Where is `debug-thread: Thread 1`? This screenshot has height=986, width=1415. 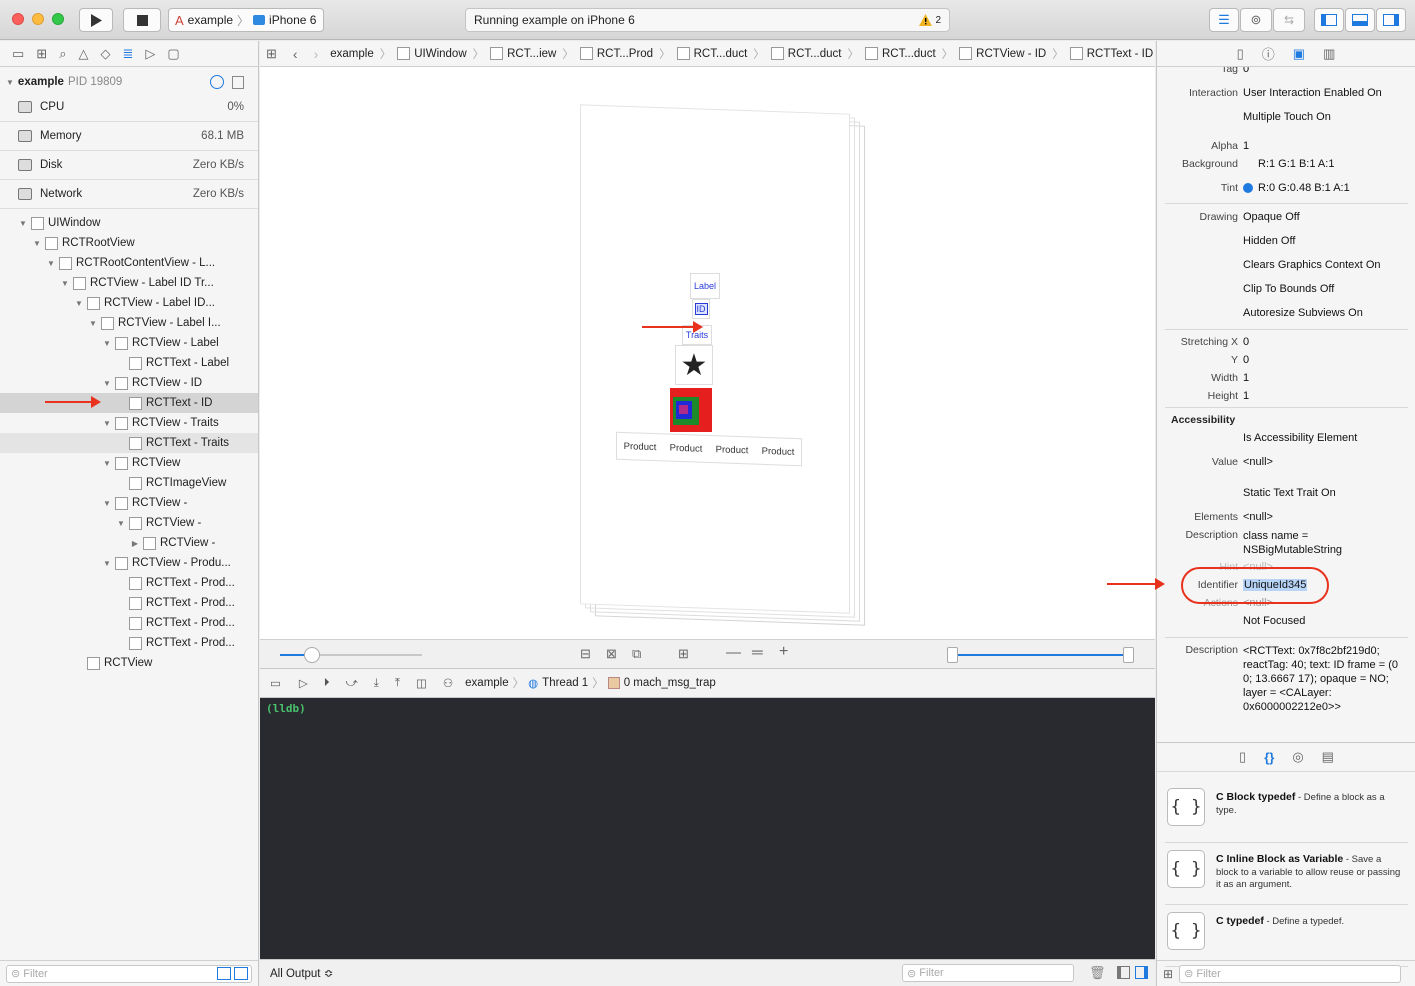 debug-thread: Thread 1 is located at coordinates (567, 683).